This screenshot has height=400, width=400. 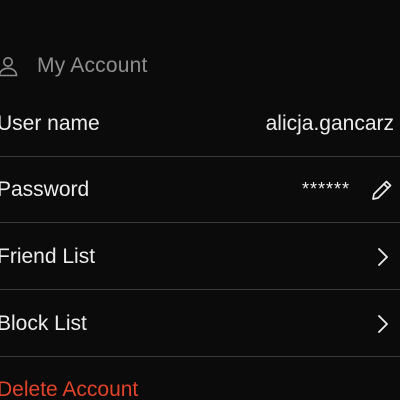 What do you see at coordinates (43, 323) in the screenshot?
I see `block-list-label: Block List` at bounding box center [43, 323].